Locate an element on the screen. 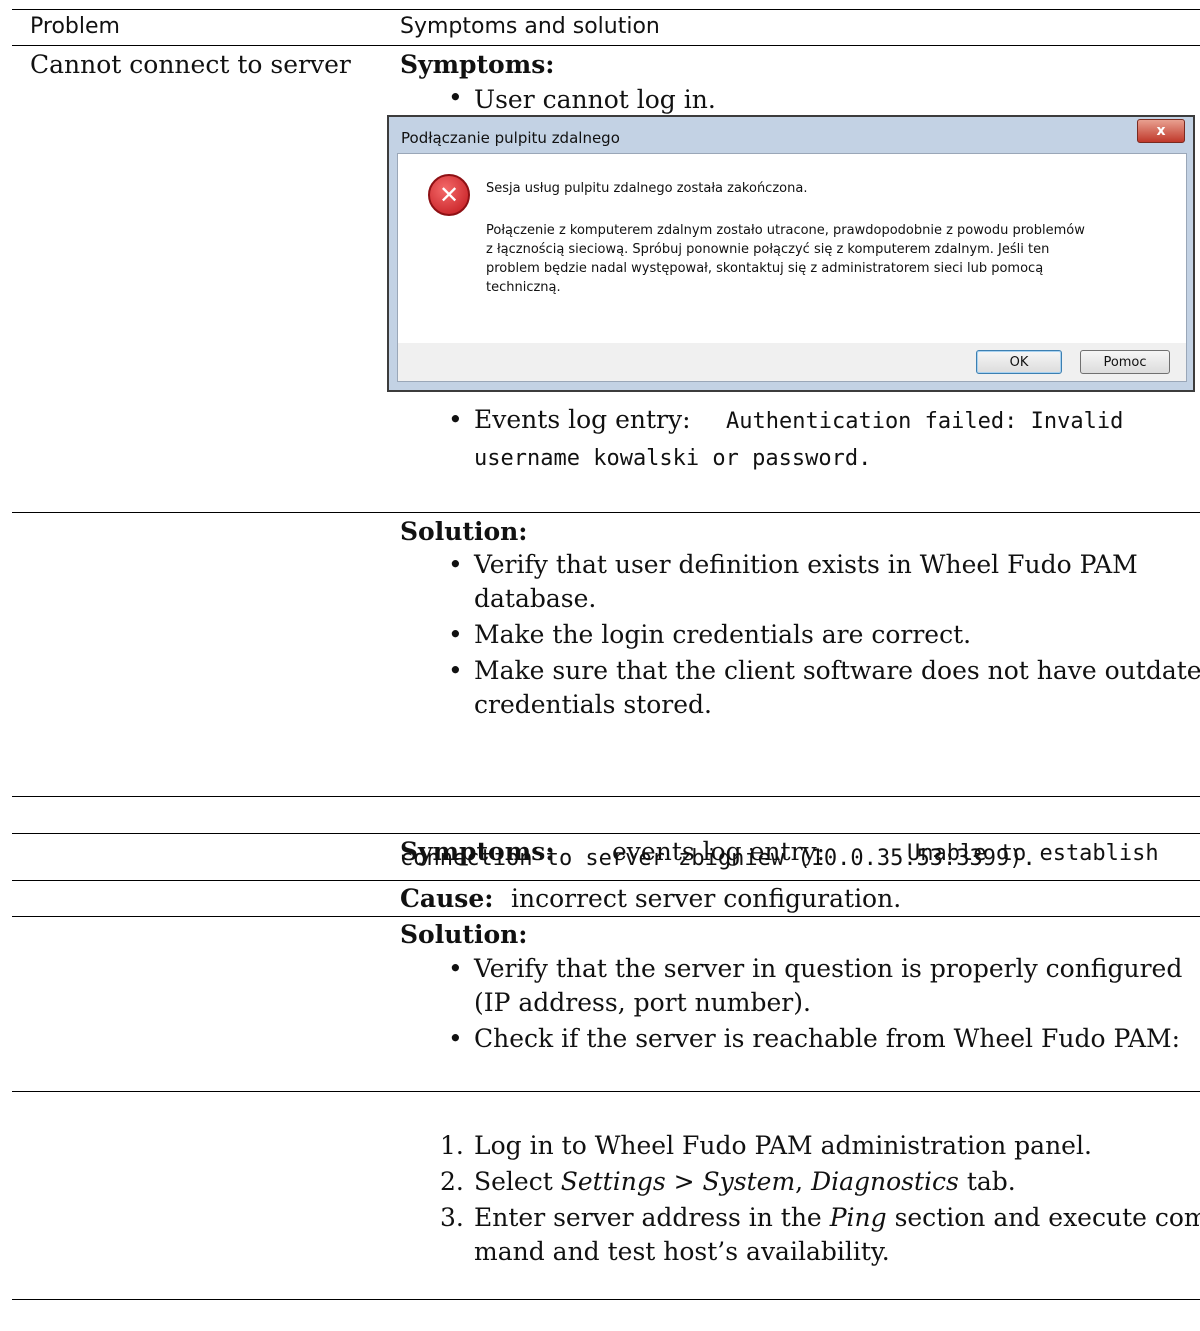 The width and height of the screenshot is (1200, 1331). solution-bullet-2: Make the login credentials are correct. is located at coordinates (723, 634).